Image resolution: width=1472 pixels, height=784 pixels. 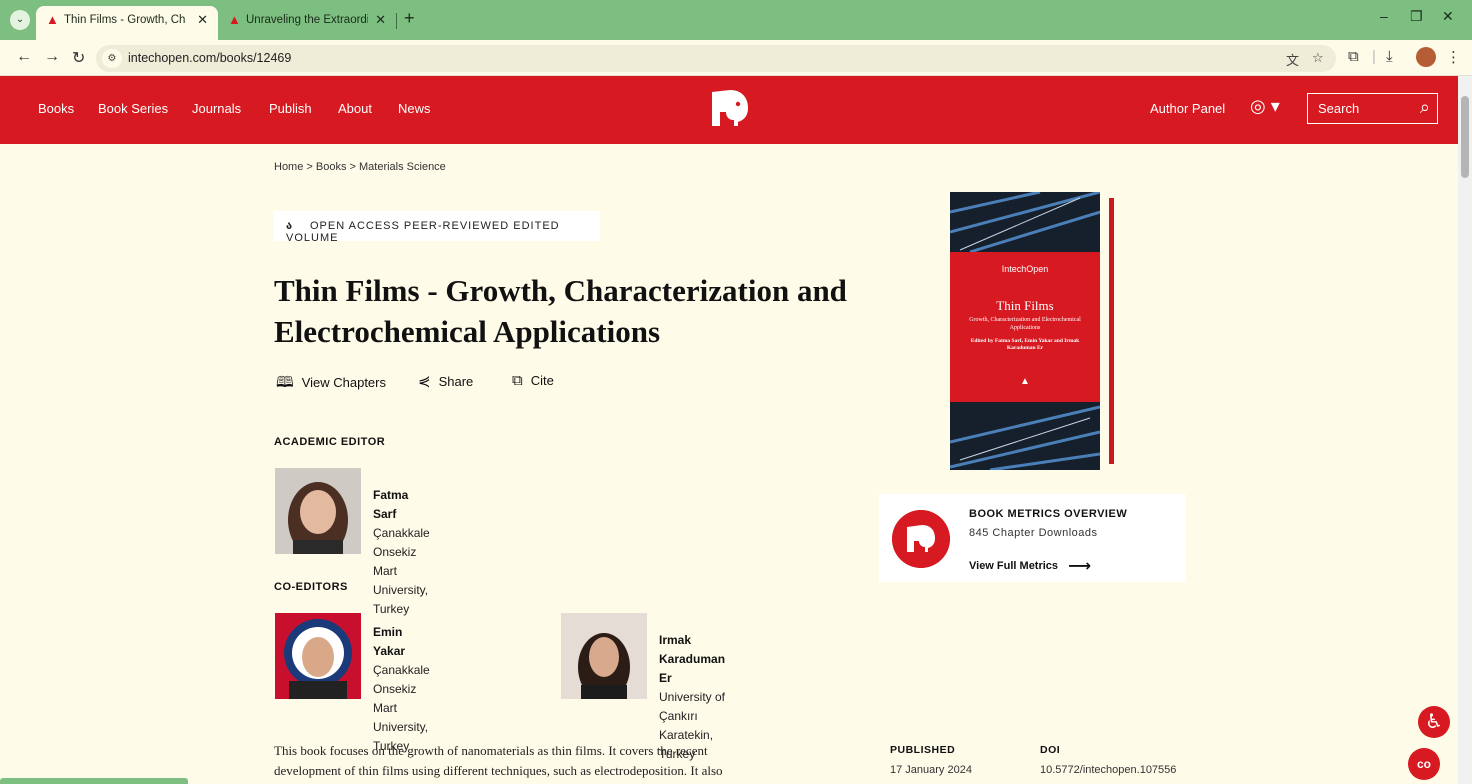 I want to click on nav-books: Books, so click(x=56, y=108).